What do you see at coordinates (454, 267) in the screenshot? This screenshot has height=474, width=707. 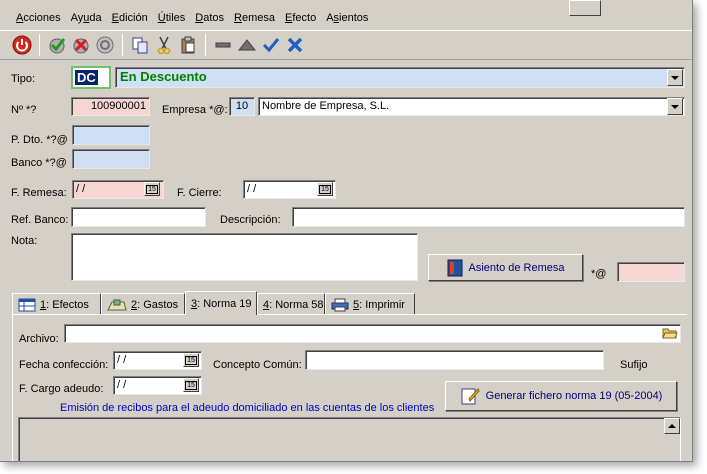 I see `ledger-icon` at bounding box center [454, 267].